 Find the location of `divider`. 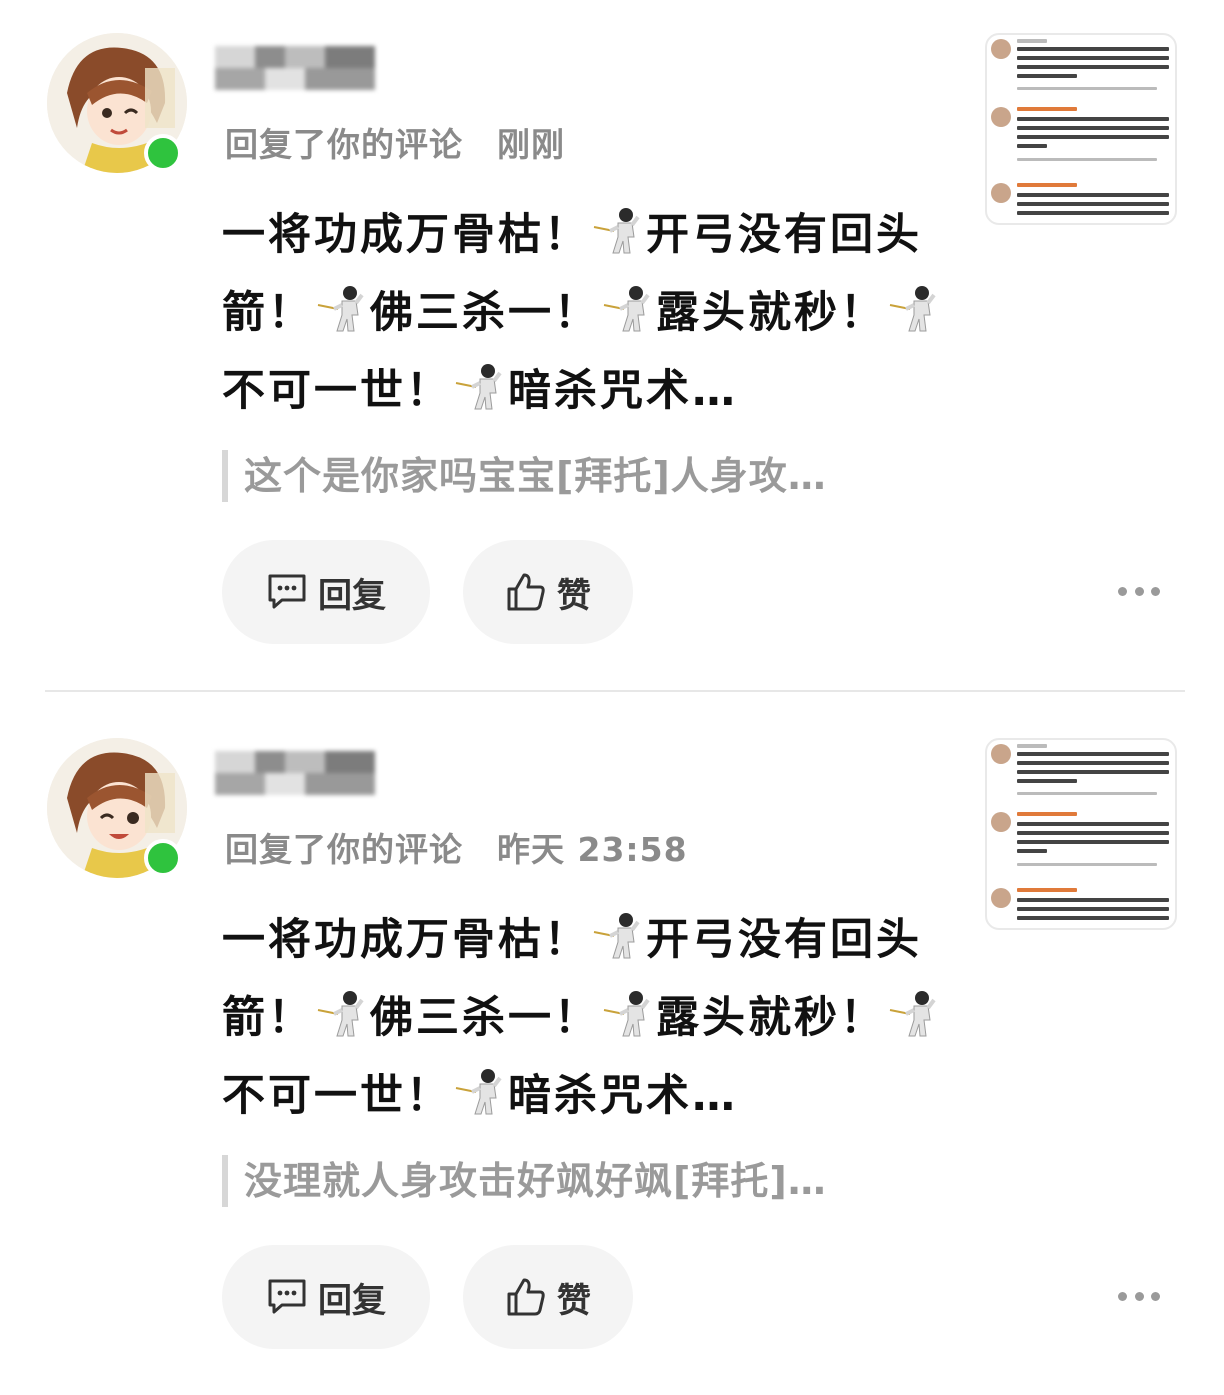

divider is located at coordinates (615, 691).